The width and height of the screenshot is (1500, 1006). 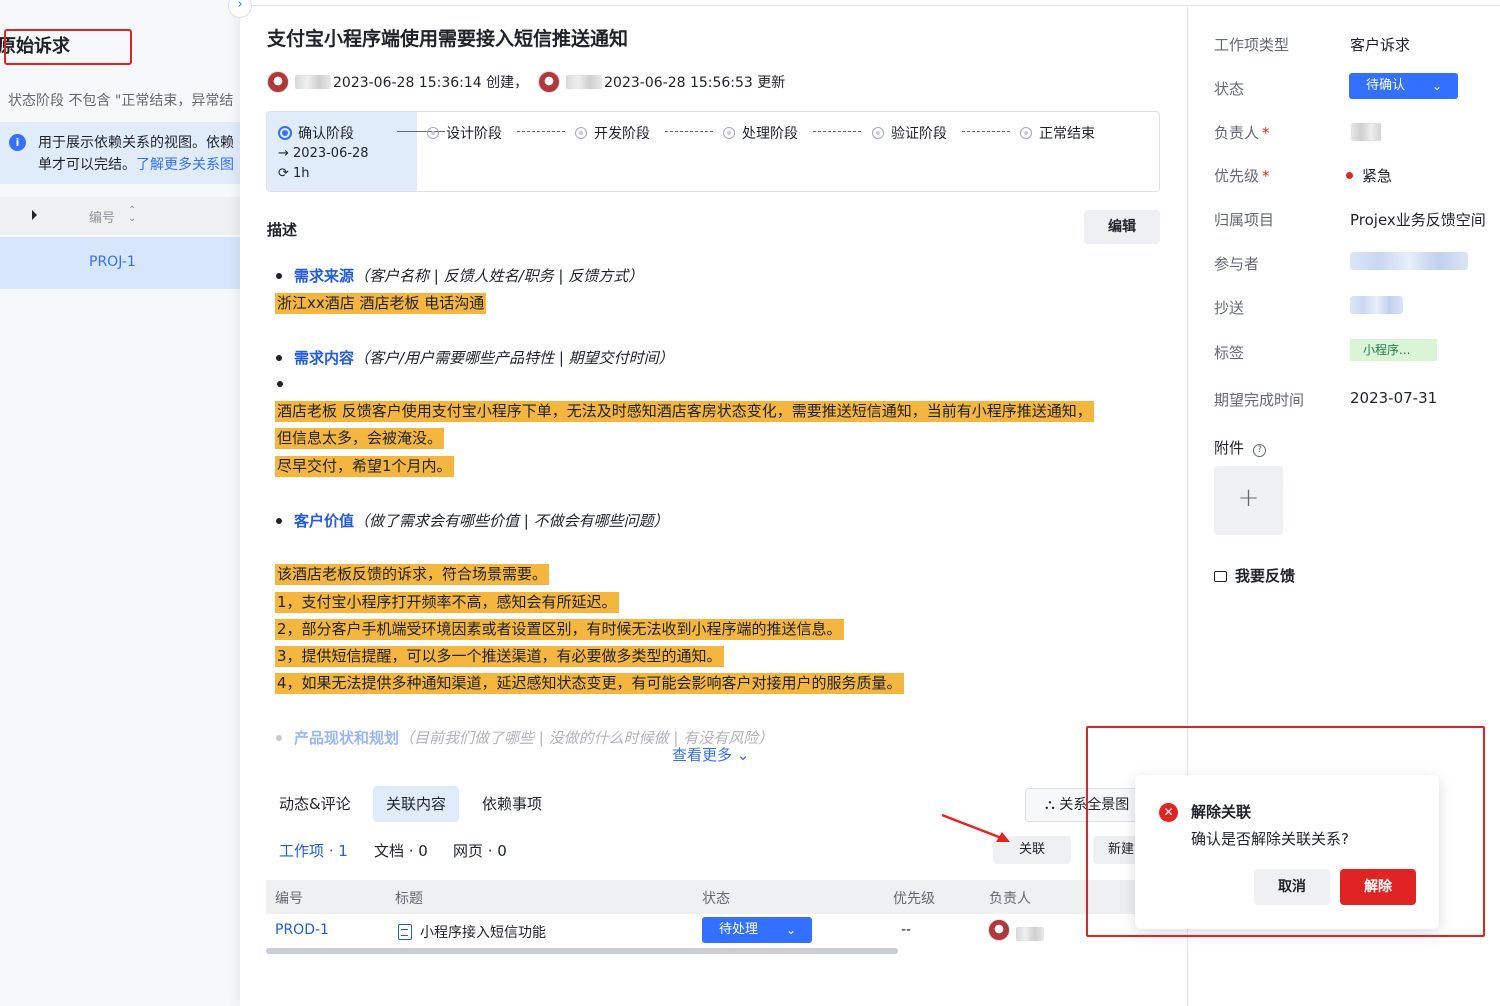 I want to click on highlight-text: 浙江xx酒店 酒店老板 电话沟通, so click(x=381, y=303).